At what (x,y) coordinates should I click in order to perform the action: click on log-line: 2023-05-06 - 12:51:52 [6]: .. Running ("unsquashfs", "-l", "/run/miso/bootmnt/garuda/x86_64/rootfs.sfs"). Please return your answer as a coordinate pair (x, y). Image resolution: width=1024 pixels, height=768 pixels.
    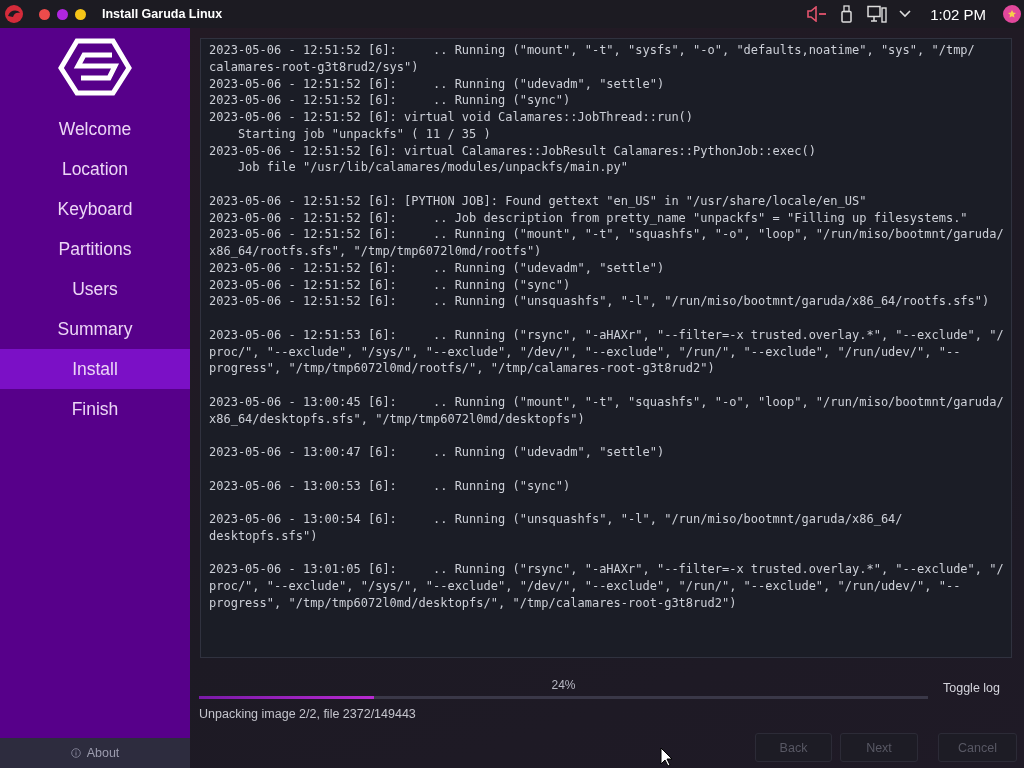
    Looking at the image, I should click on (599, 301).